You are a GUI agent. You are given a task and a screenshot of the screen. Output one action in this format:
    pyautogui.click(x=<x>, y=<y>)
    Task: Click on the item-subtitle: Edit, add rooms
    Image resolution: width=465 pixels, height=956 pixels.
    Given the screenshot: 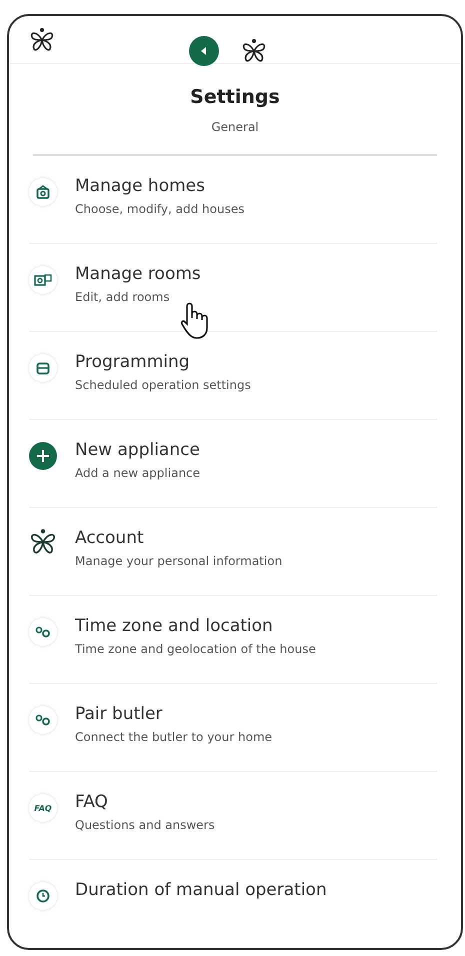 What is the action you would take?
    pyautogui.click(x=123, y=297)
    